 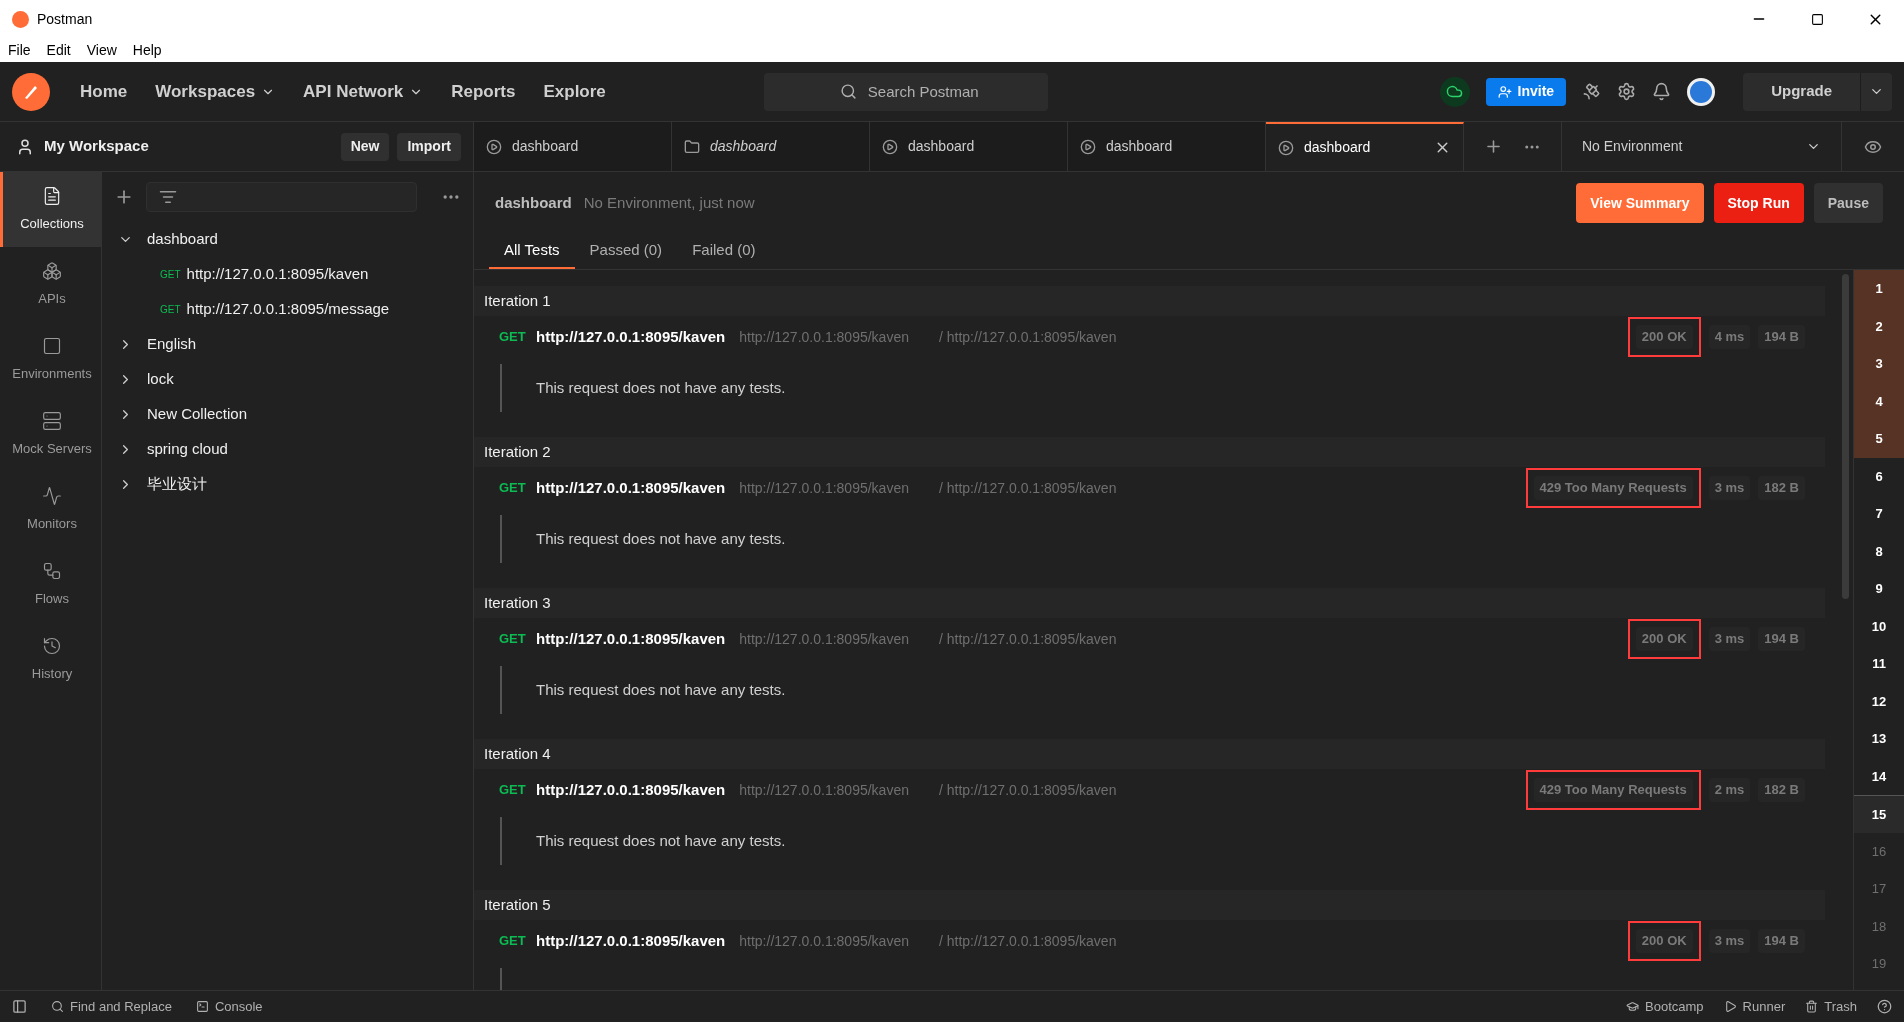 What do you see at coordinates (517, 451) in the screenshot?
I see `iteration-title: Iteration 2` at bounding box center [517, 451].